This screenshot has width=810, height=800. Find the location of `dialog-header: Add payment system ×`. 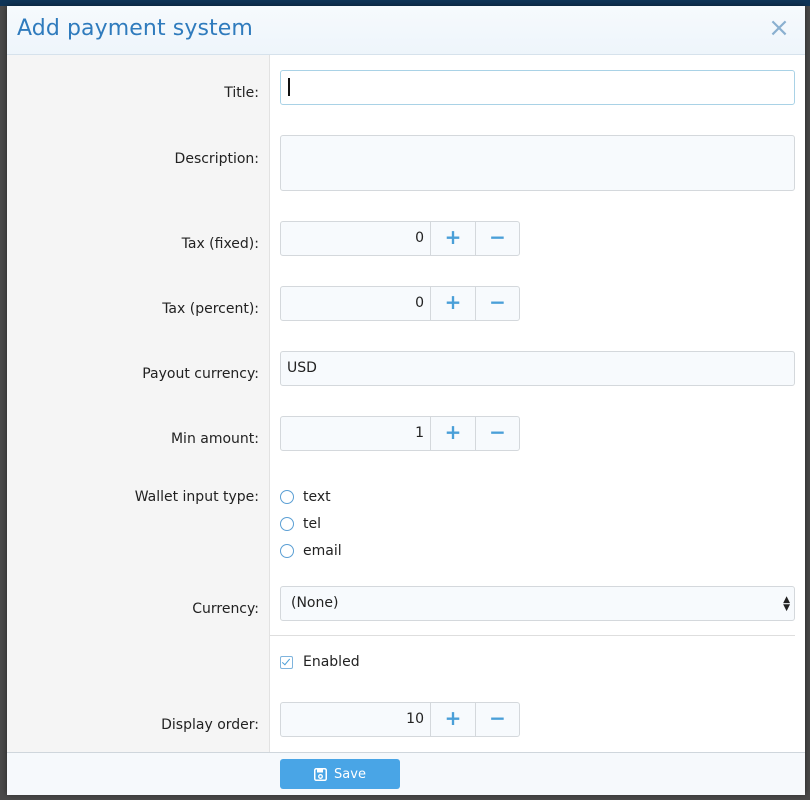

dialog-header: Add payment system × is located at coordinates (406, 30).